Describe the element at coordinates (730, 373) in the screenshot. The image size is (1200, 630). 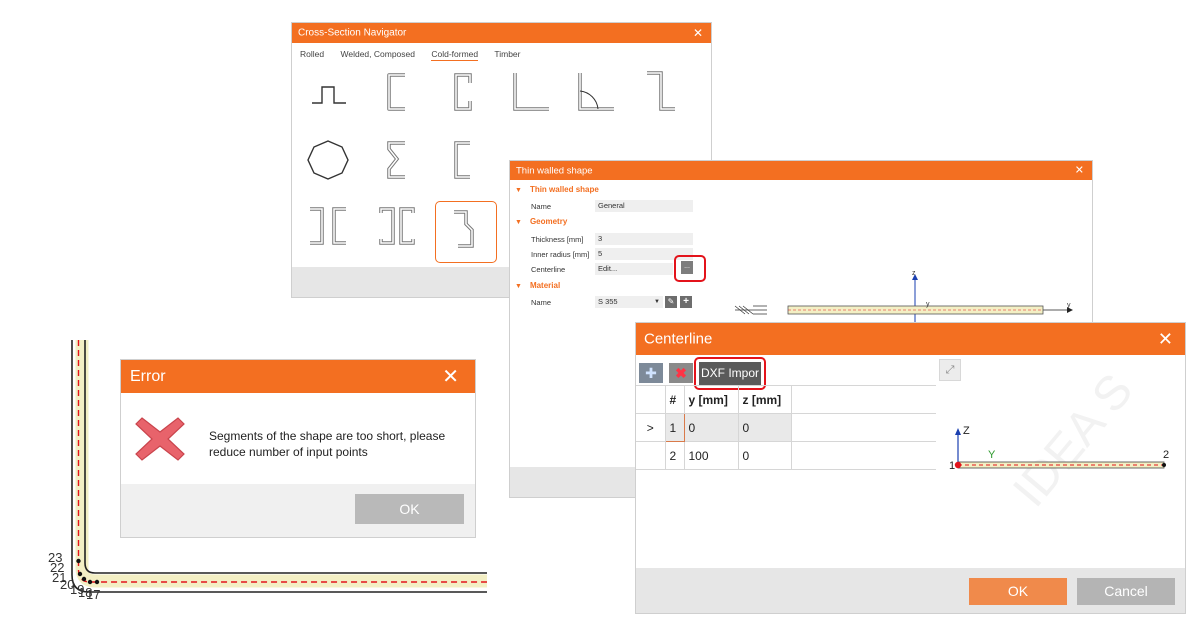
I see `dxf-import-button: DXF Impor` at that location.